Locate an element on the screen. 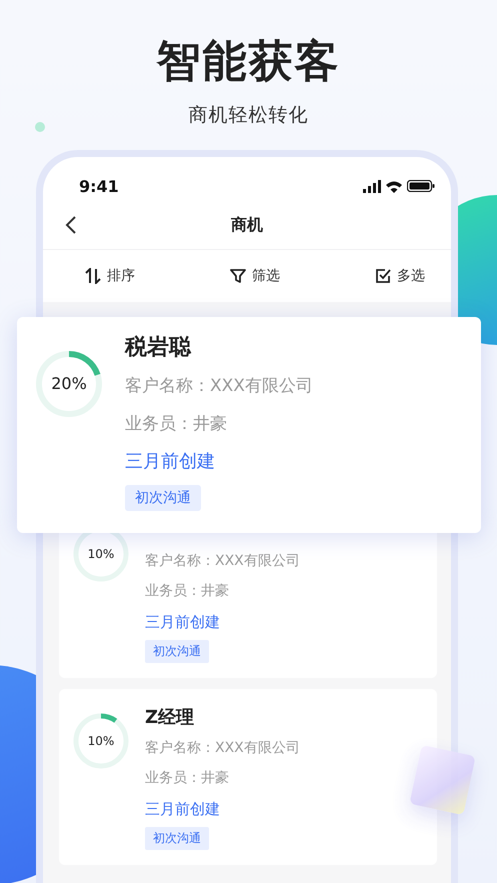 The image size is (497, 883). progress-percent: 20% is located at coordinates (69, 384).